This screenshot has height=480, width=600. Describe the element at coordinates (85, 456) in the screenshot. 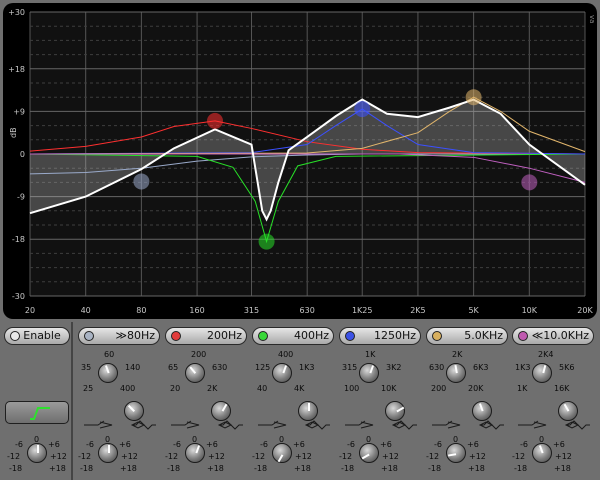

I see `band-1-gain-tick-m12: -12` at that location.